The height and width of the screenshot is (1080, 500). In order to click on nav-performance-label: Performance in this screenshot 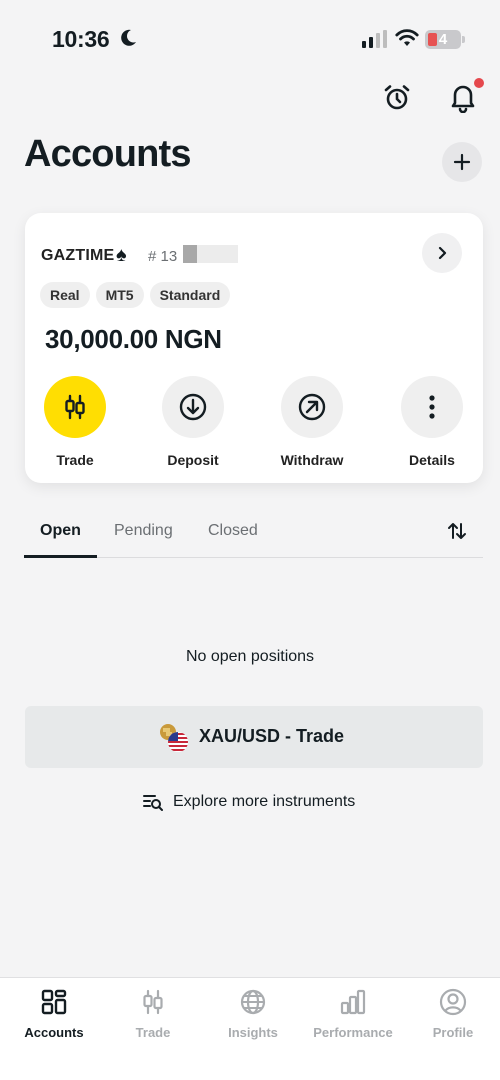, I will do `click(353, 1032)`.